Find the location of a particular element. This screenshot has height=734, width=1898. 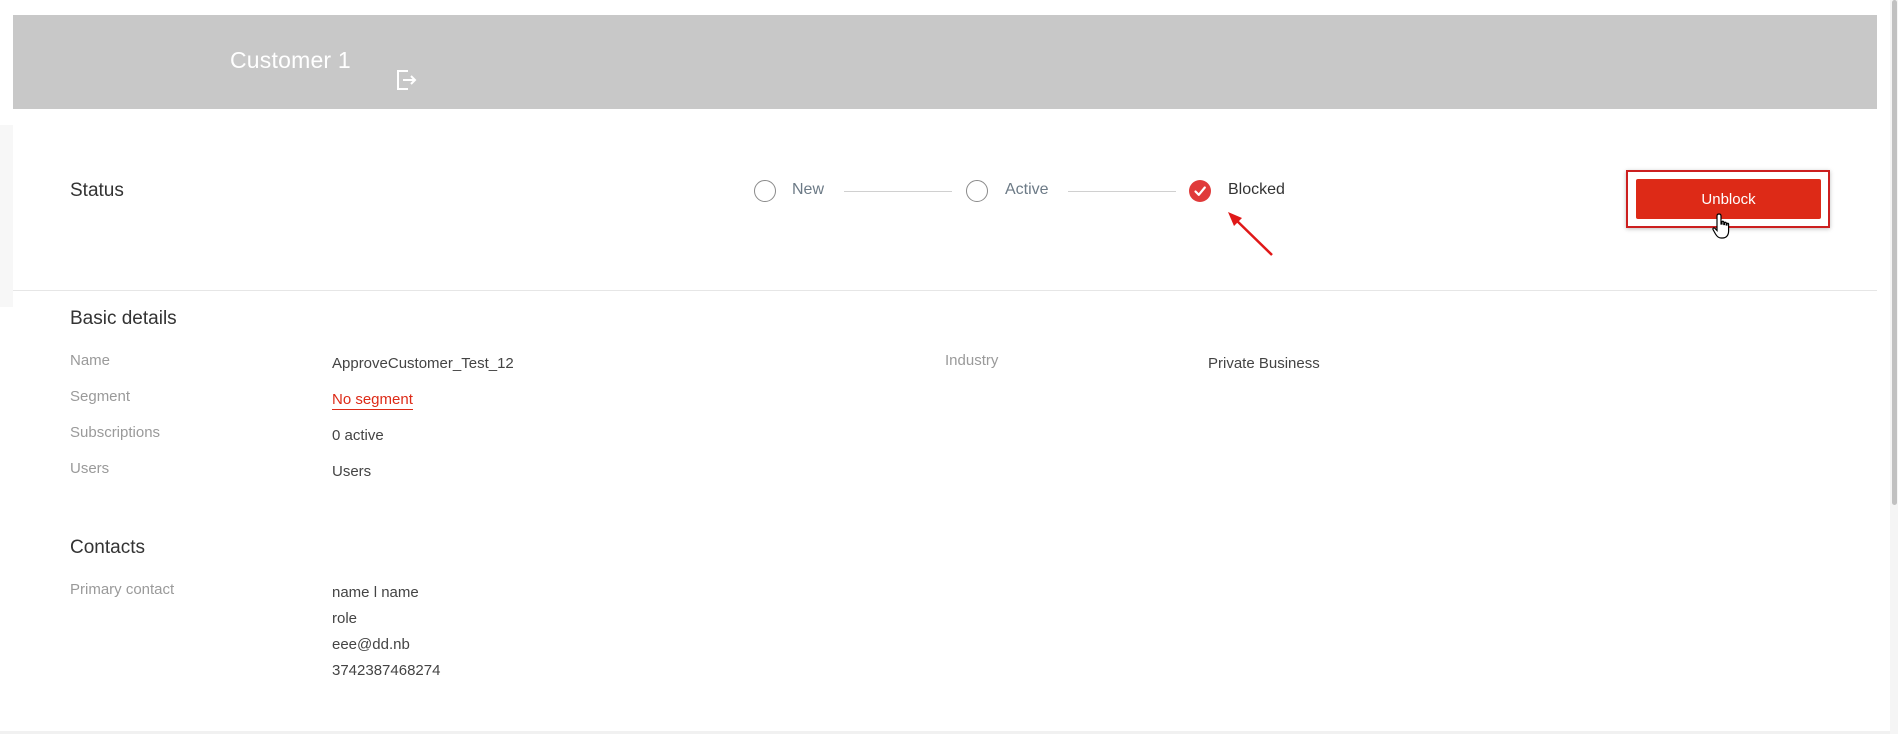

page-title: Customer 1 is located at coordinates (290, 60).